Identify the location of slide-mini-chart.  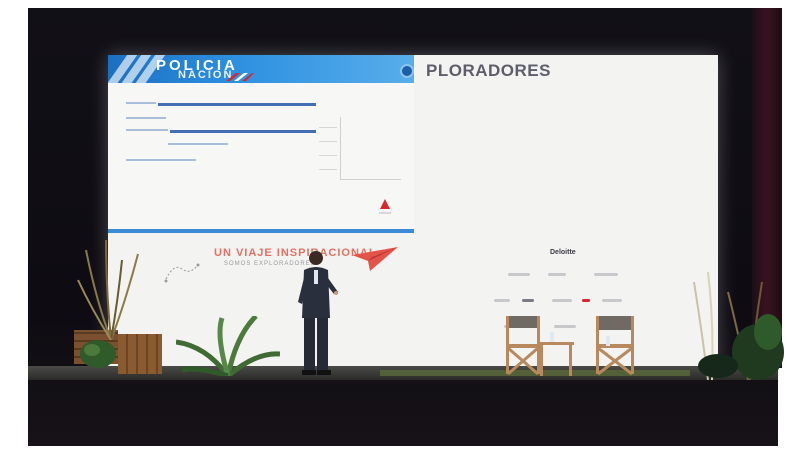
(360, 148).